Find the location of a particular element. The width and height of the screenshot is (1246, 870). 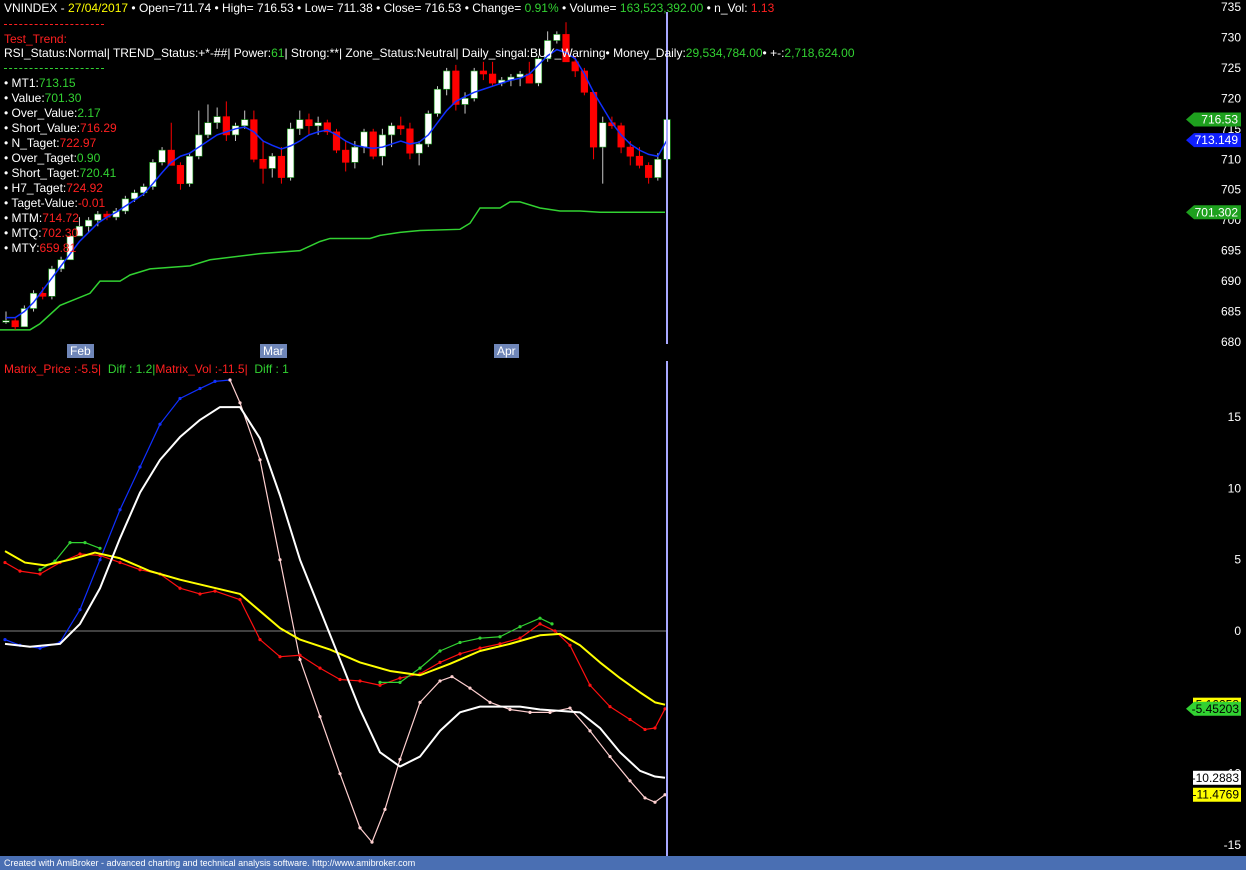

matrix-axis-tick: -15 is located at coordinates (1233, 845).